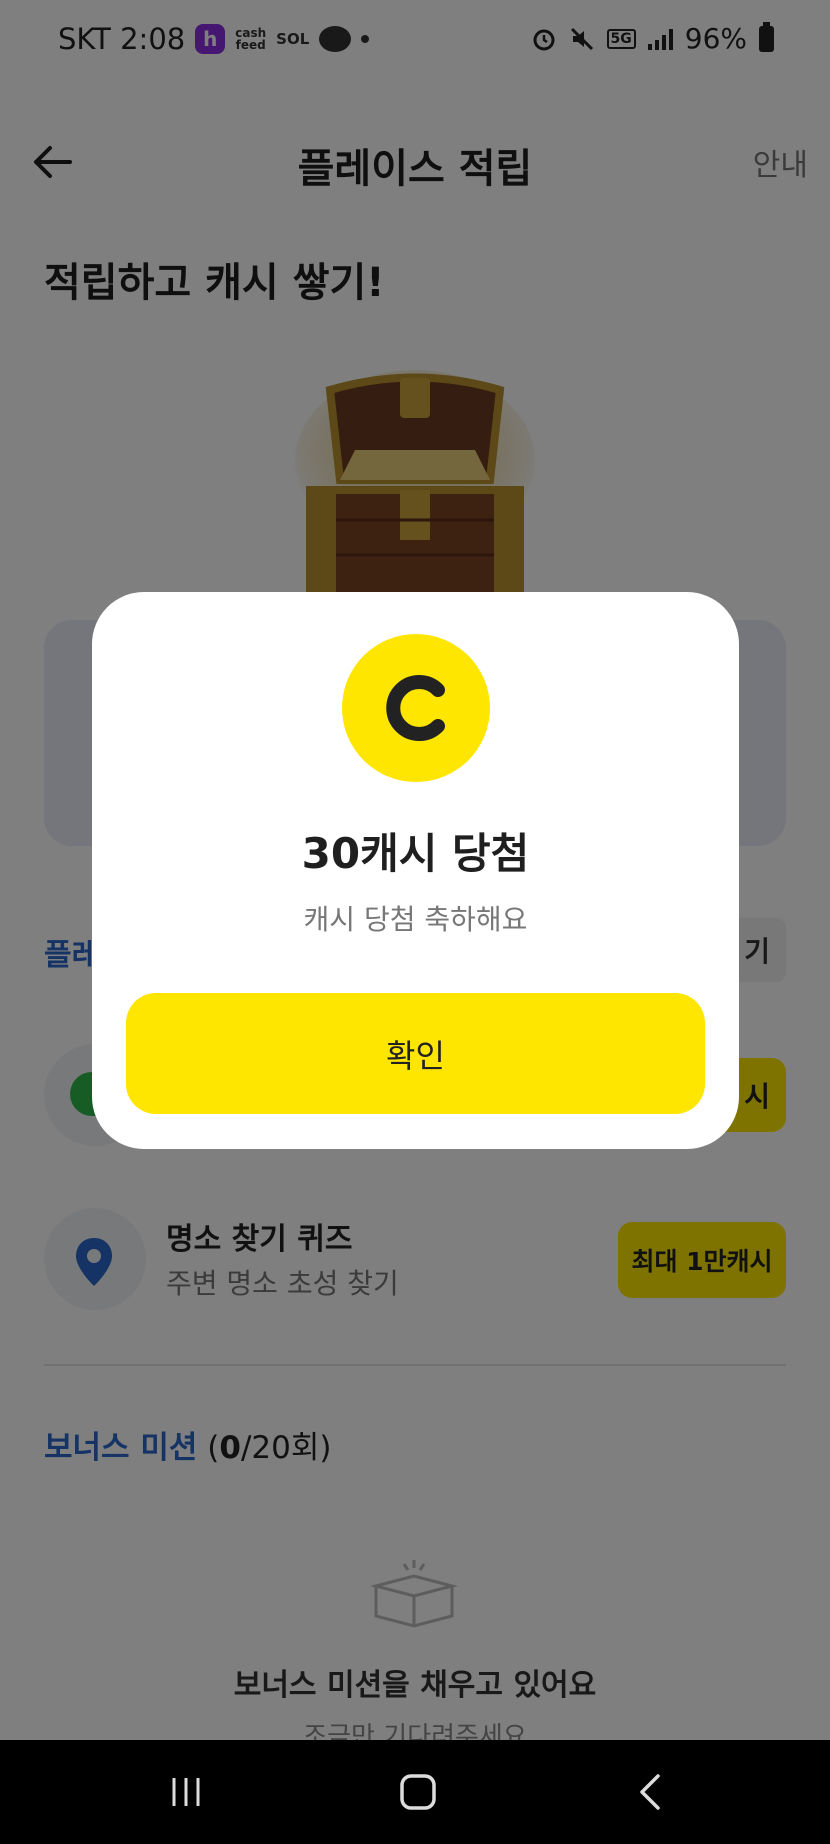 The width and height of the screenshot is (830, 1844). I want to click on confirm-button: 확인, so click(415, 1053).